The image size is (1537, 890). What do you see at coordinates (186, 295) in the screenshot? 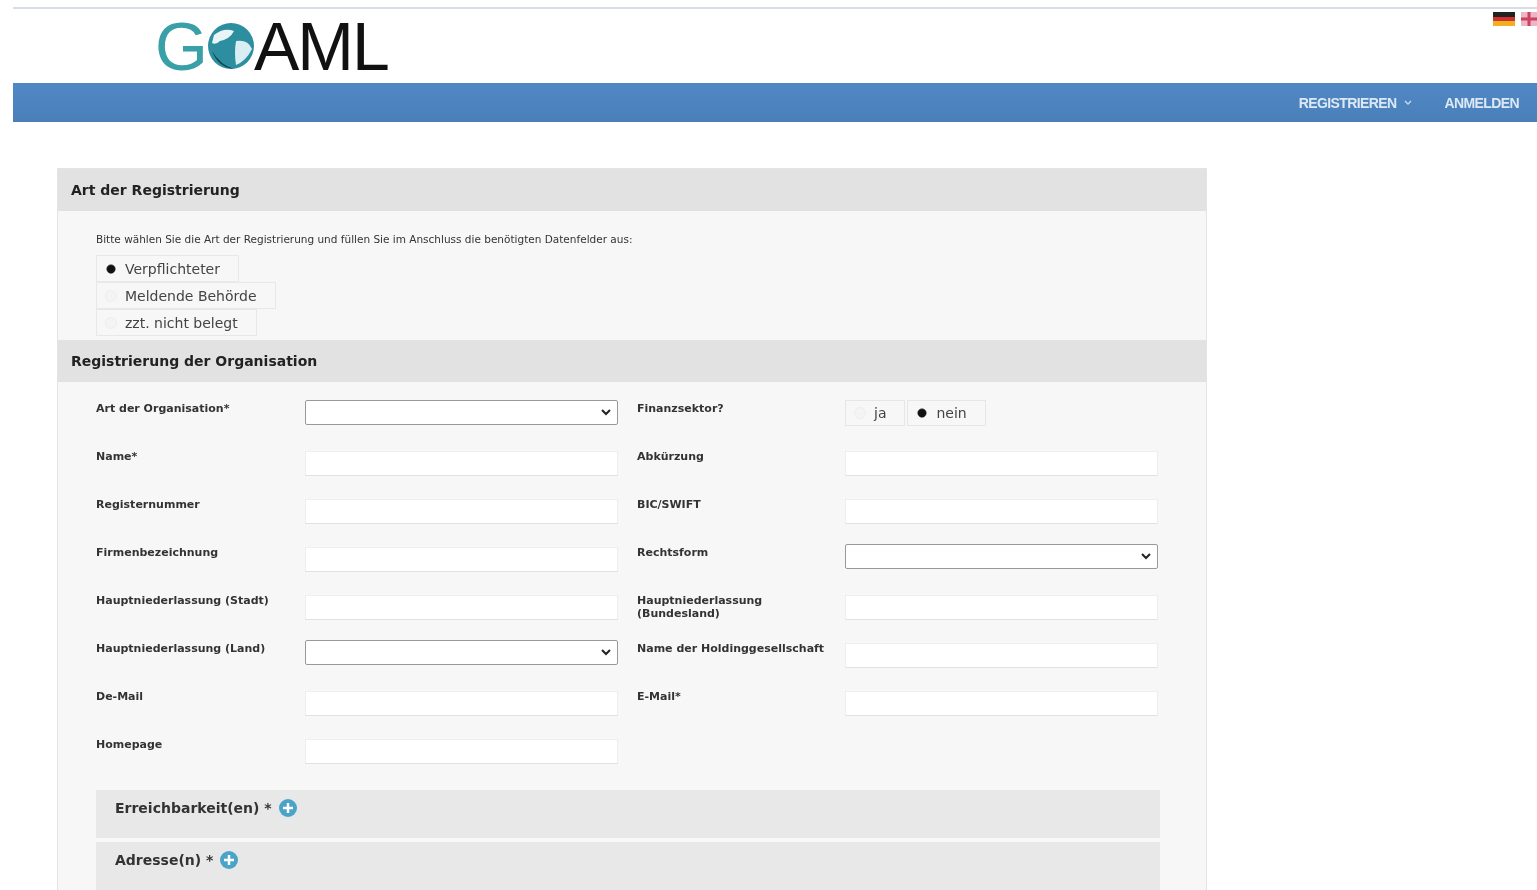
I see `radio-option: Meldende Behörde` at bounding box center [186, 295].